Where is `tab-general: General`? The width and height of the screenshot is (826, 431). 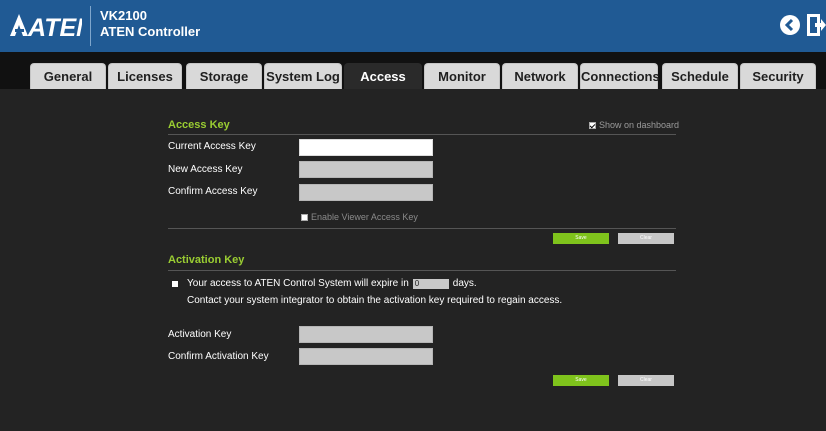
tab-general: General is located at coordinates (68, 76).